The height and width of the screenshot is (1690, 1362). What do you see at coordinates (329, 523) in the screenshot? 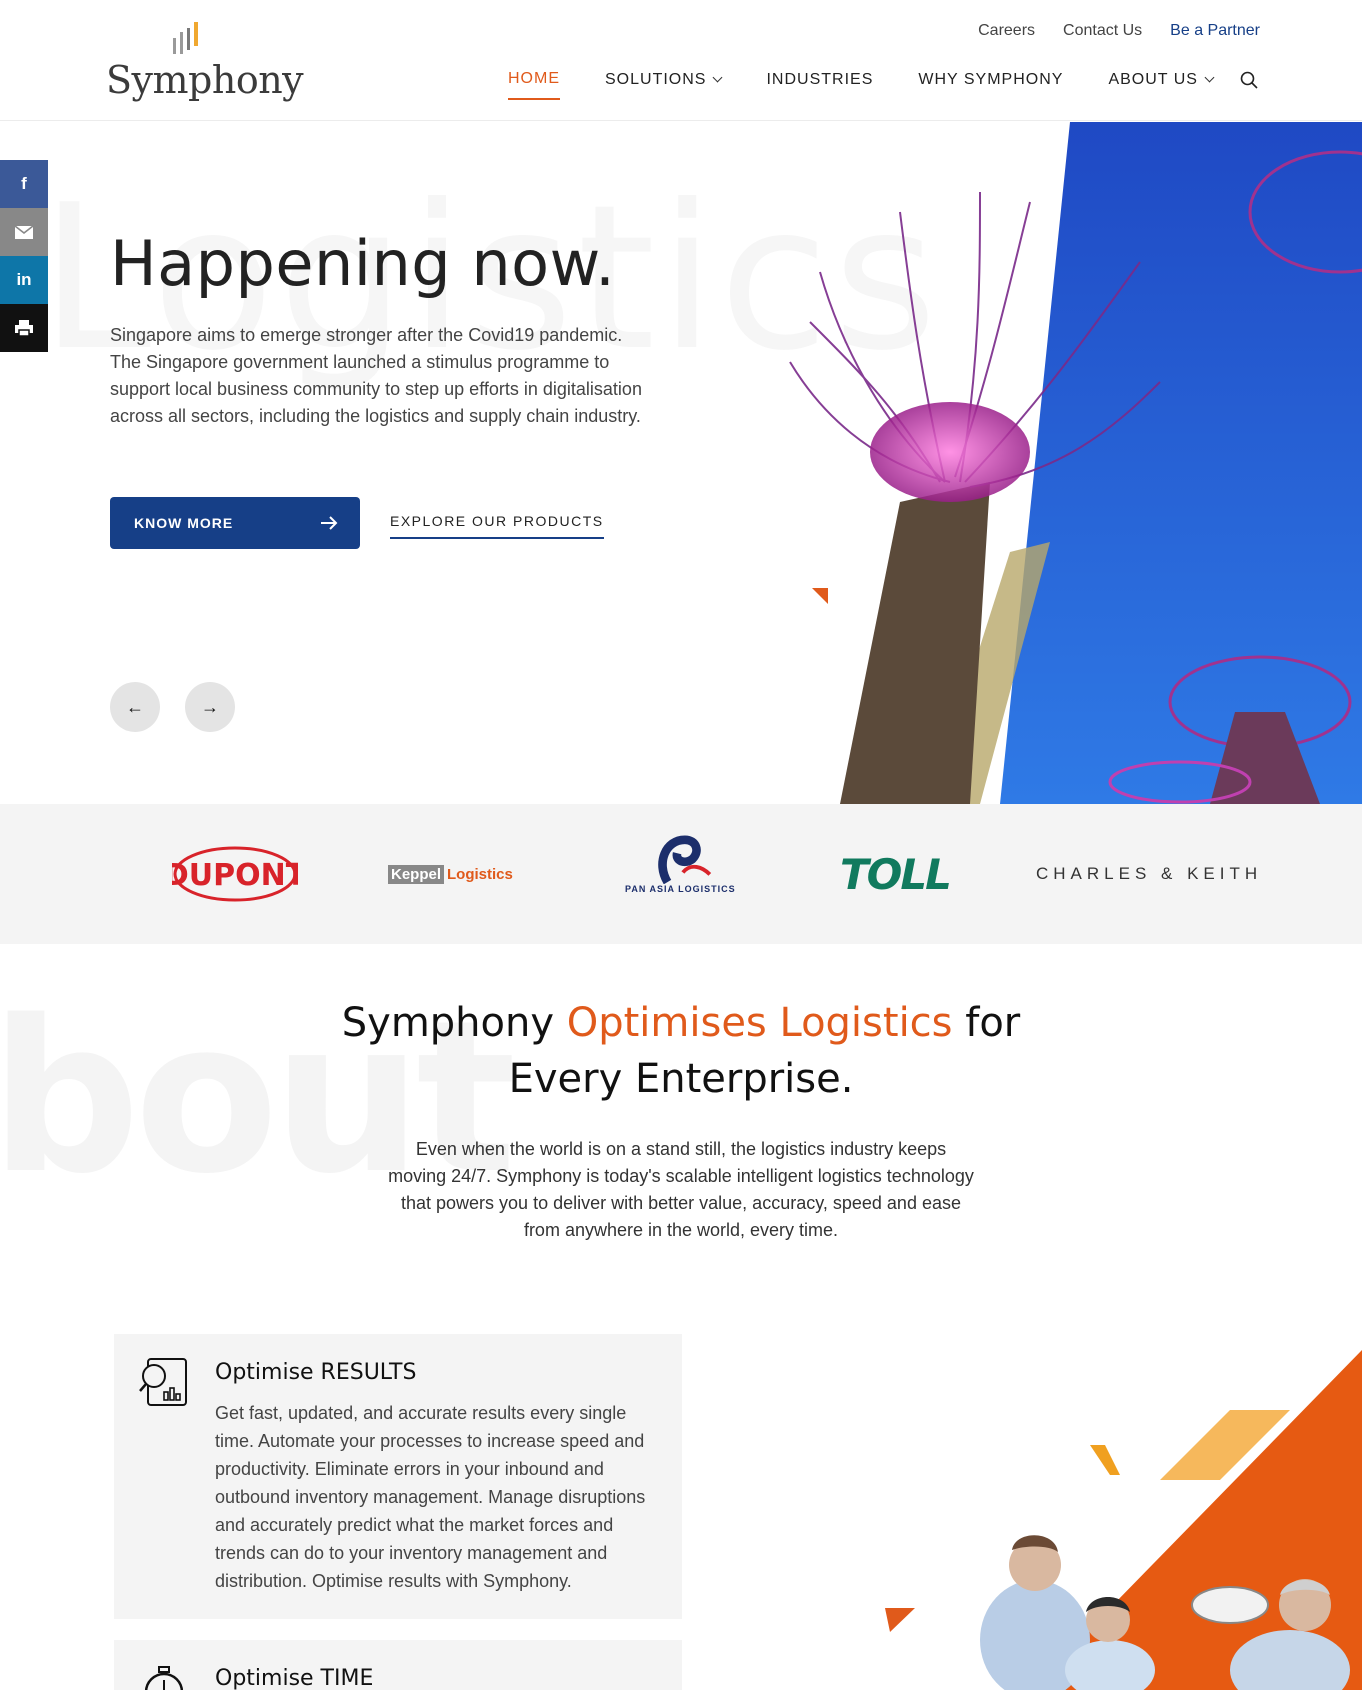
I see `arrow-right-icon` at bounding box center [329, 523].